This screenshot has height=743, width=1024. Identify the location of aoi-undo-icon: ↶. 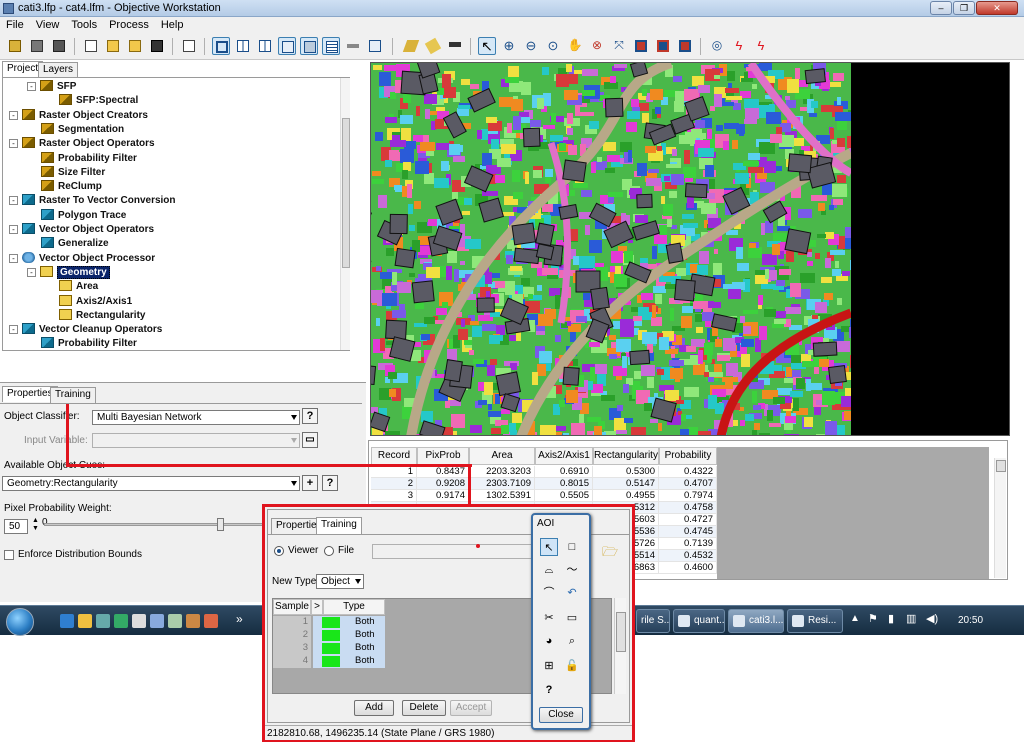
(572, 593).